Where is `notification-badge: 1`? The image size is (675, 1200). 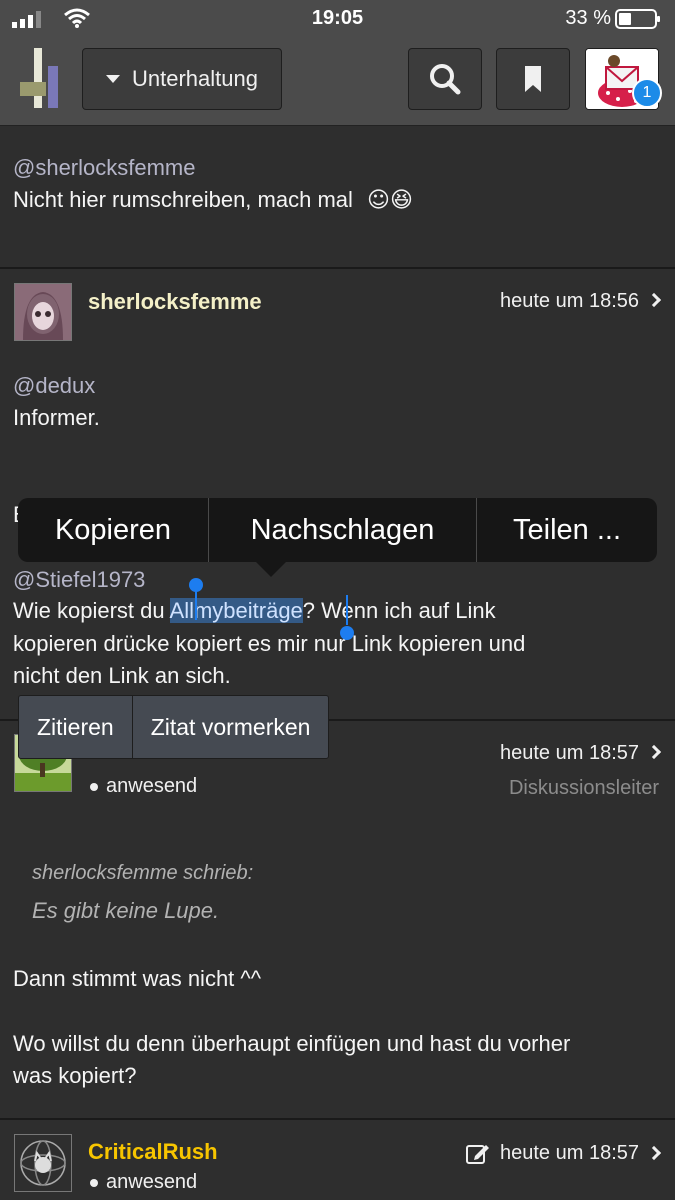
notification-badge: 1 is located at coordinates (647, 93).